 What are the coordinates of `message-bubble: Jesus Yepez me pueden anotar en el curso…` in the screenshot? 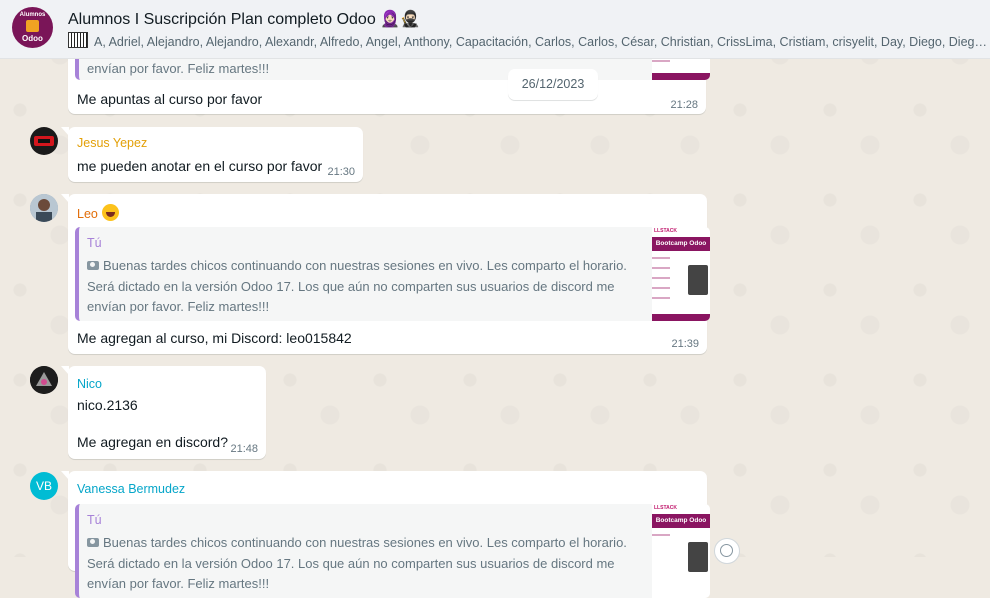 It's located at (212, 154).